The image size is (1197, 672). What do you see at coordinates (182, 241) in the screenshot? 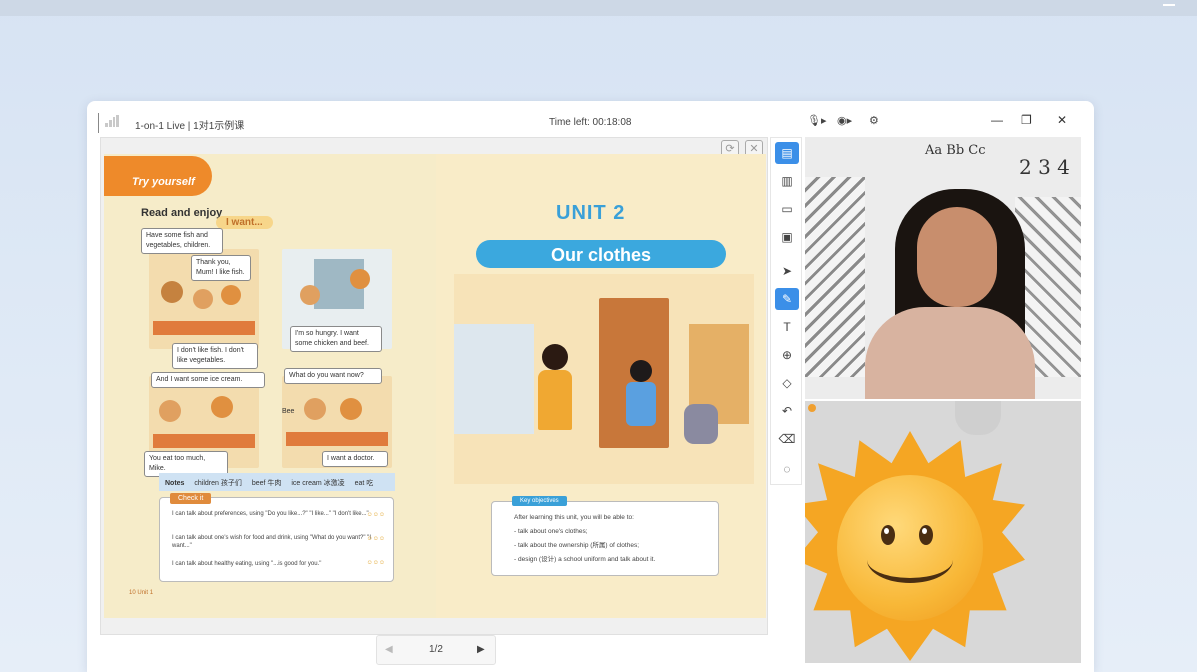
I see `speech-bubble: Have some fish and vegetables, children.` at bounding box center [182, 241].